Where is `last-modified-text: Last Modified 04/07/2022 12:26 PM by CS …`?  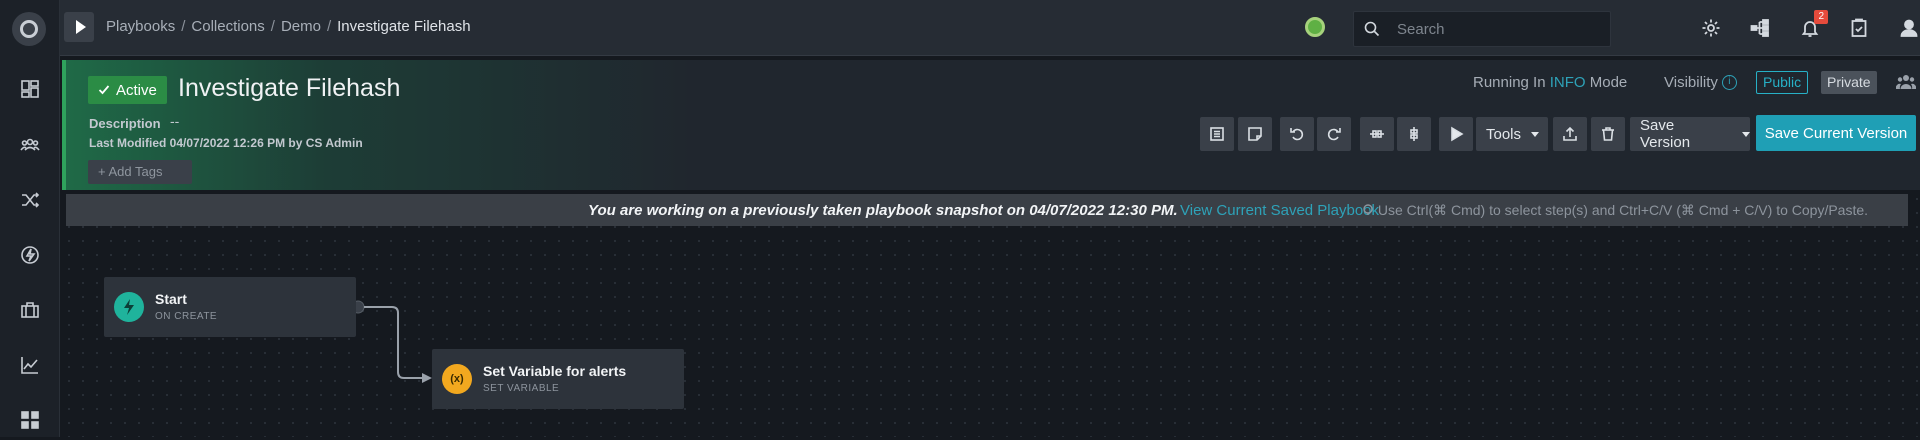
last-modified-text: Last Modified 04/07/2022 12:26 PM by CS … is located at coordinates (226, 143).